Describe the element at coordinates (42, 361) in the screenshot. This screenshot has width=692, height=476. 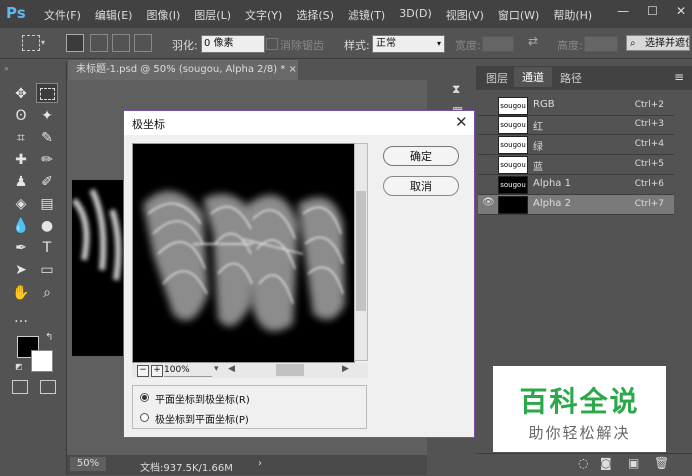
I see `background-color-swatch` at that location.